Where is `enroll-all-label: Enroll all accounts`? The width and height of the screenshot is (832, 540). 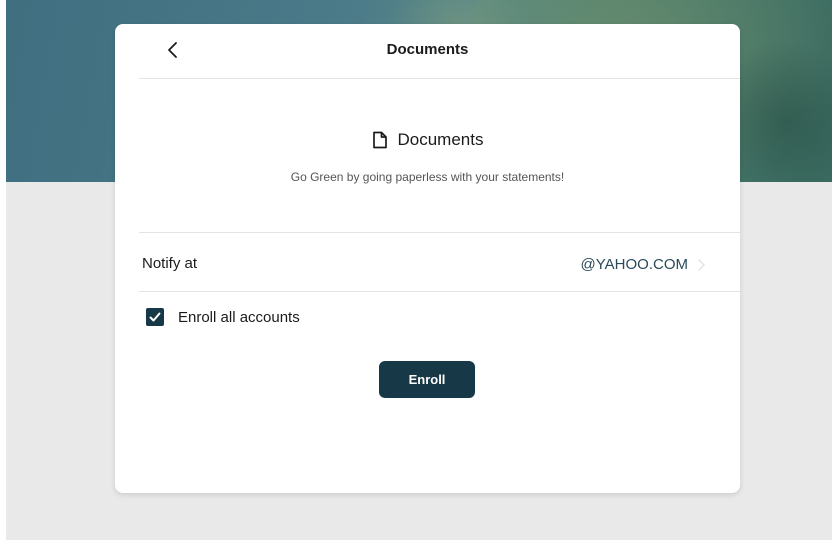 enroll-all-label: Enroll all accounts is located at coordinates (239, 317).